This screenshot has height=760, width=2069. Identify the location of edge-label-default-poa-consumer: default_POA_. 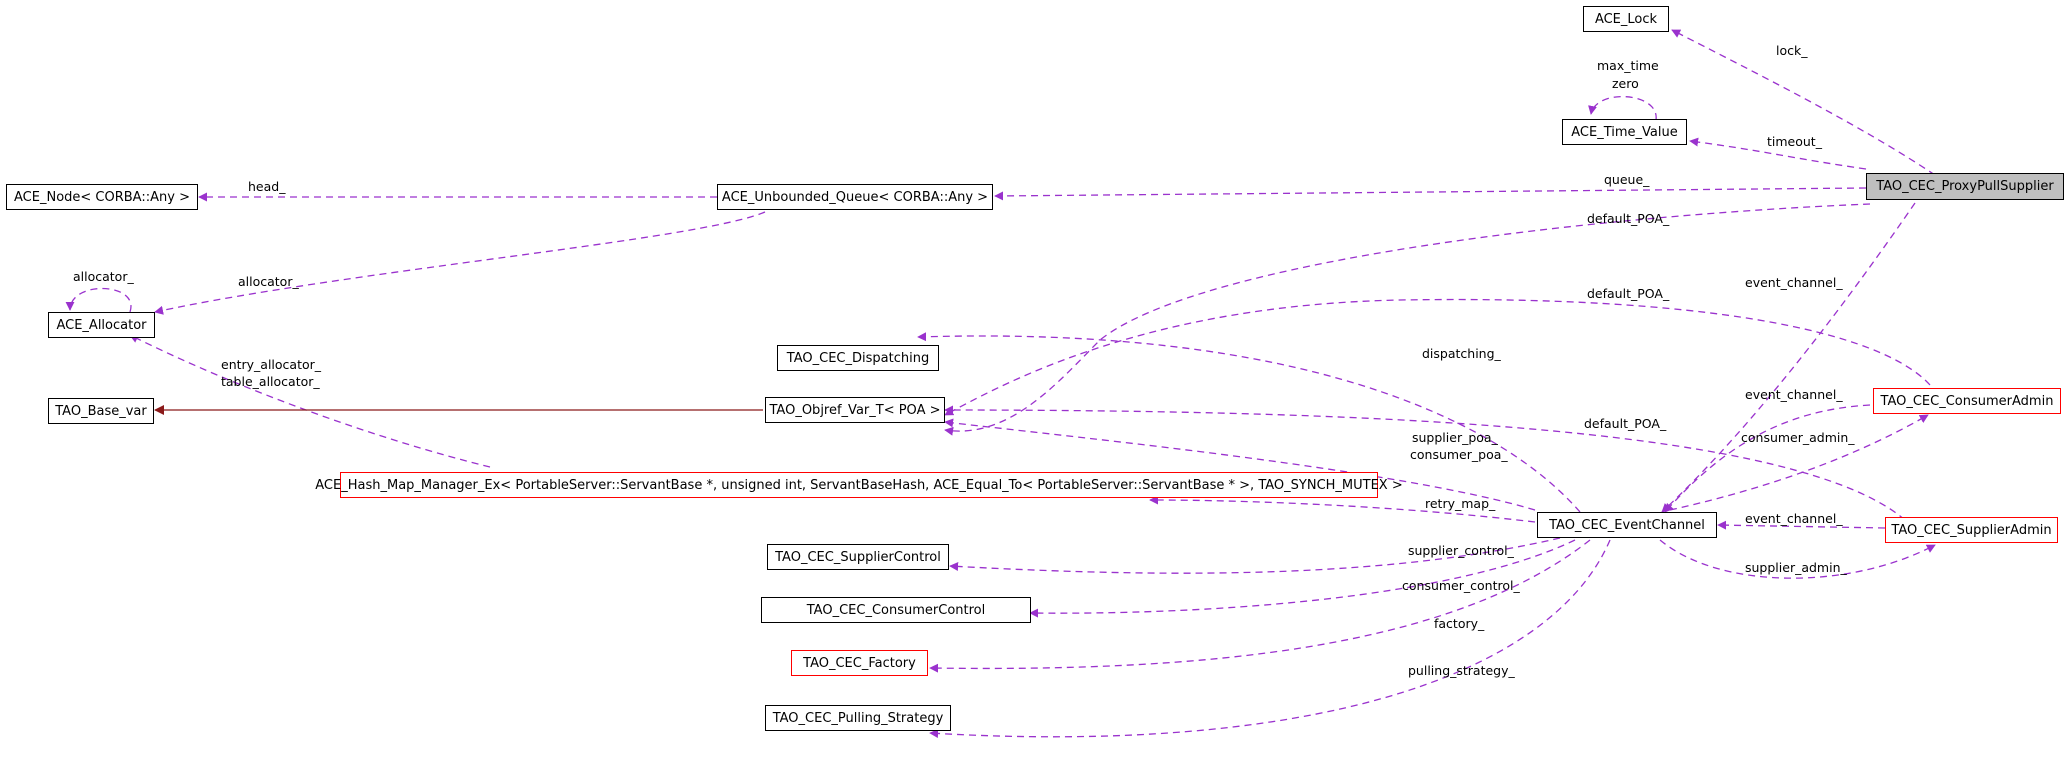
(1628, 293).